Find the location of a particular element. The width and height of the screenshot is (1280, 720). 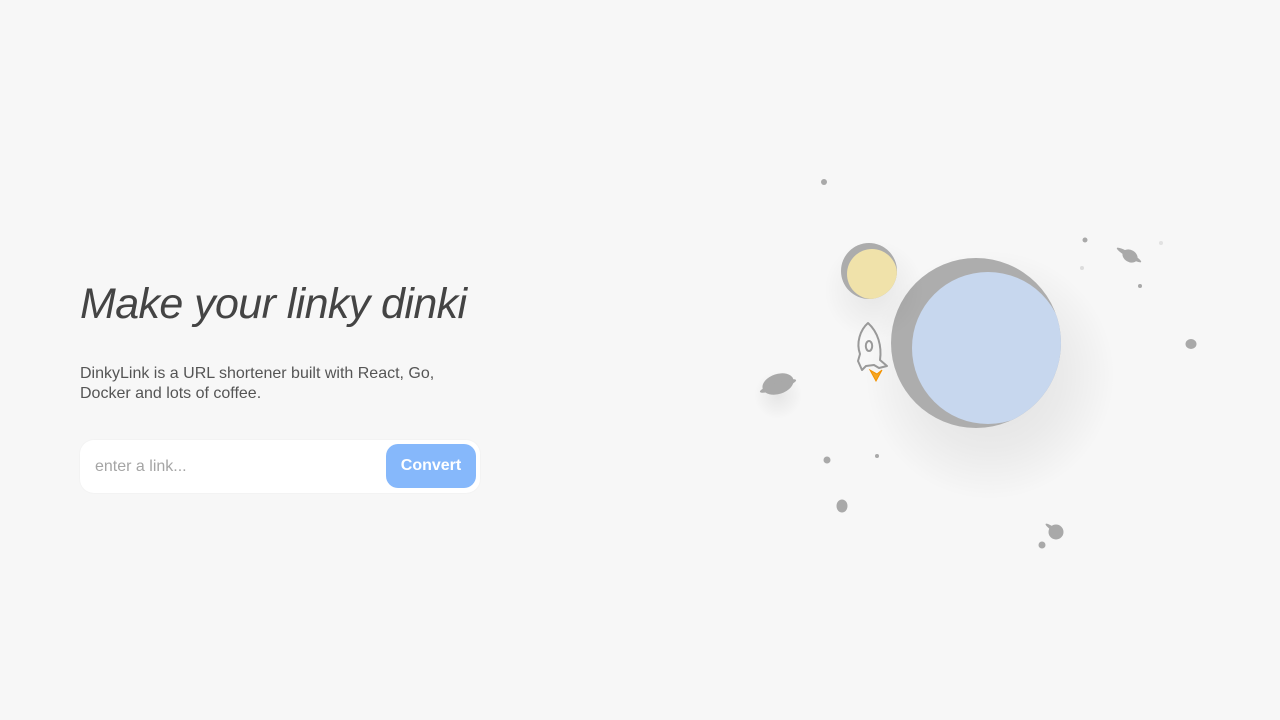

small-saturn-bottom is located at coordinates (1054, 531).